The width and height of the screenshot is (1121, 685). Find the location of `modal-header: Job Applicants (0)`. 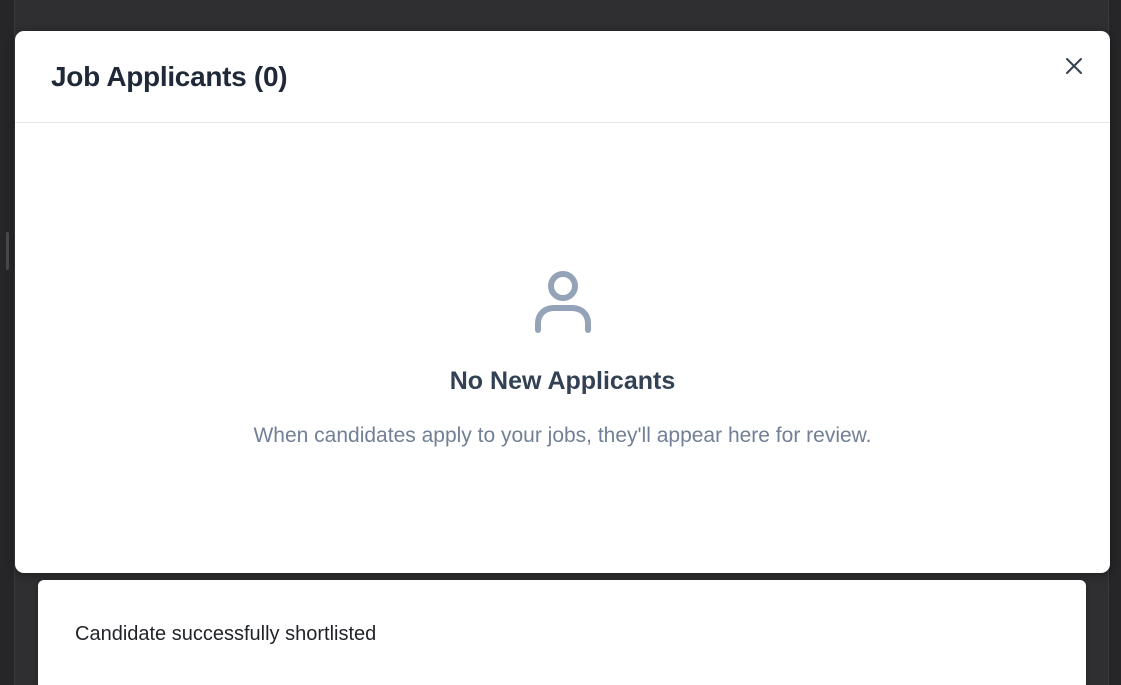

modal-header: Job Applicants (0) is located at coordinates (562, 77).